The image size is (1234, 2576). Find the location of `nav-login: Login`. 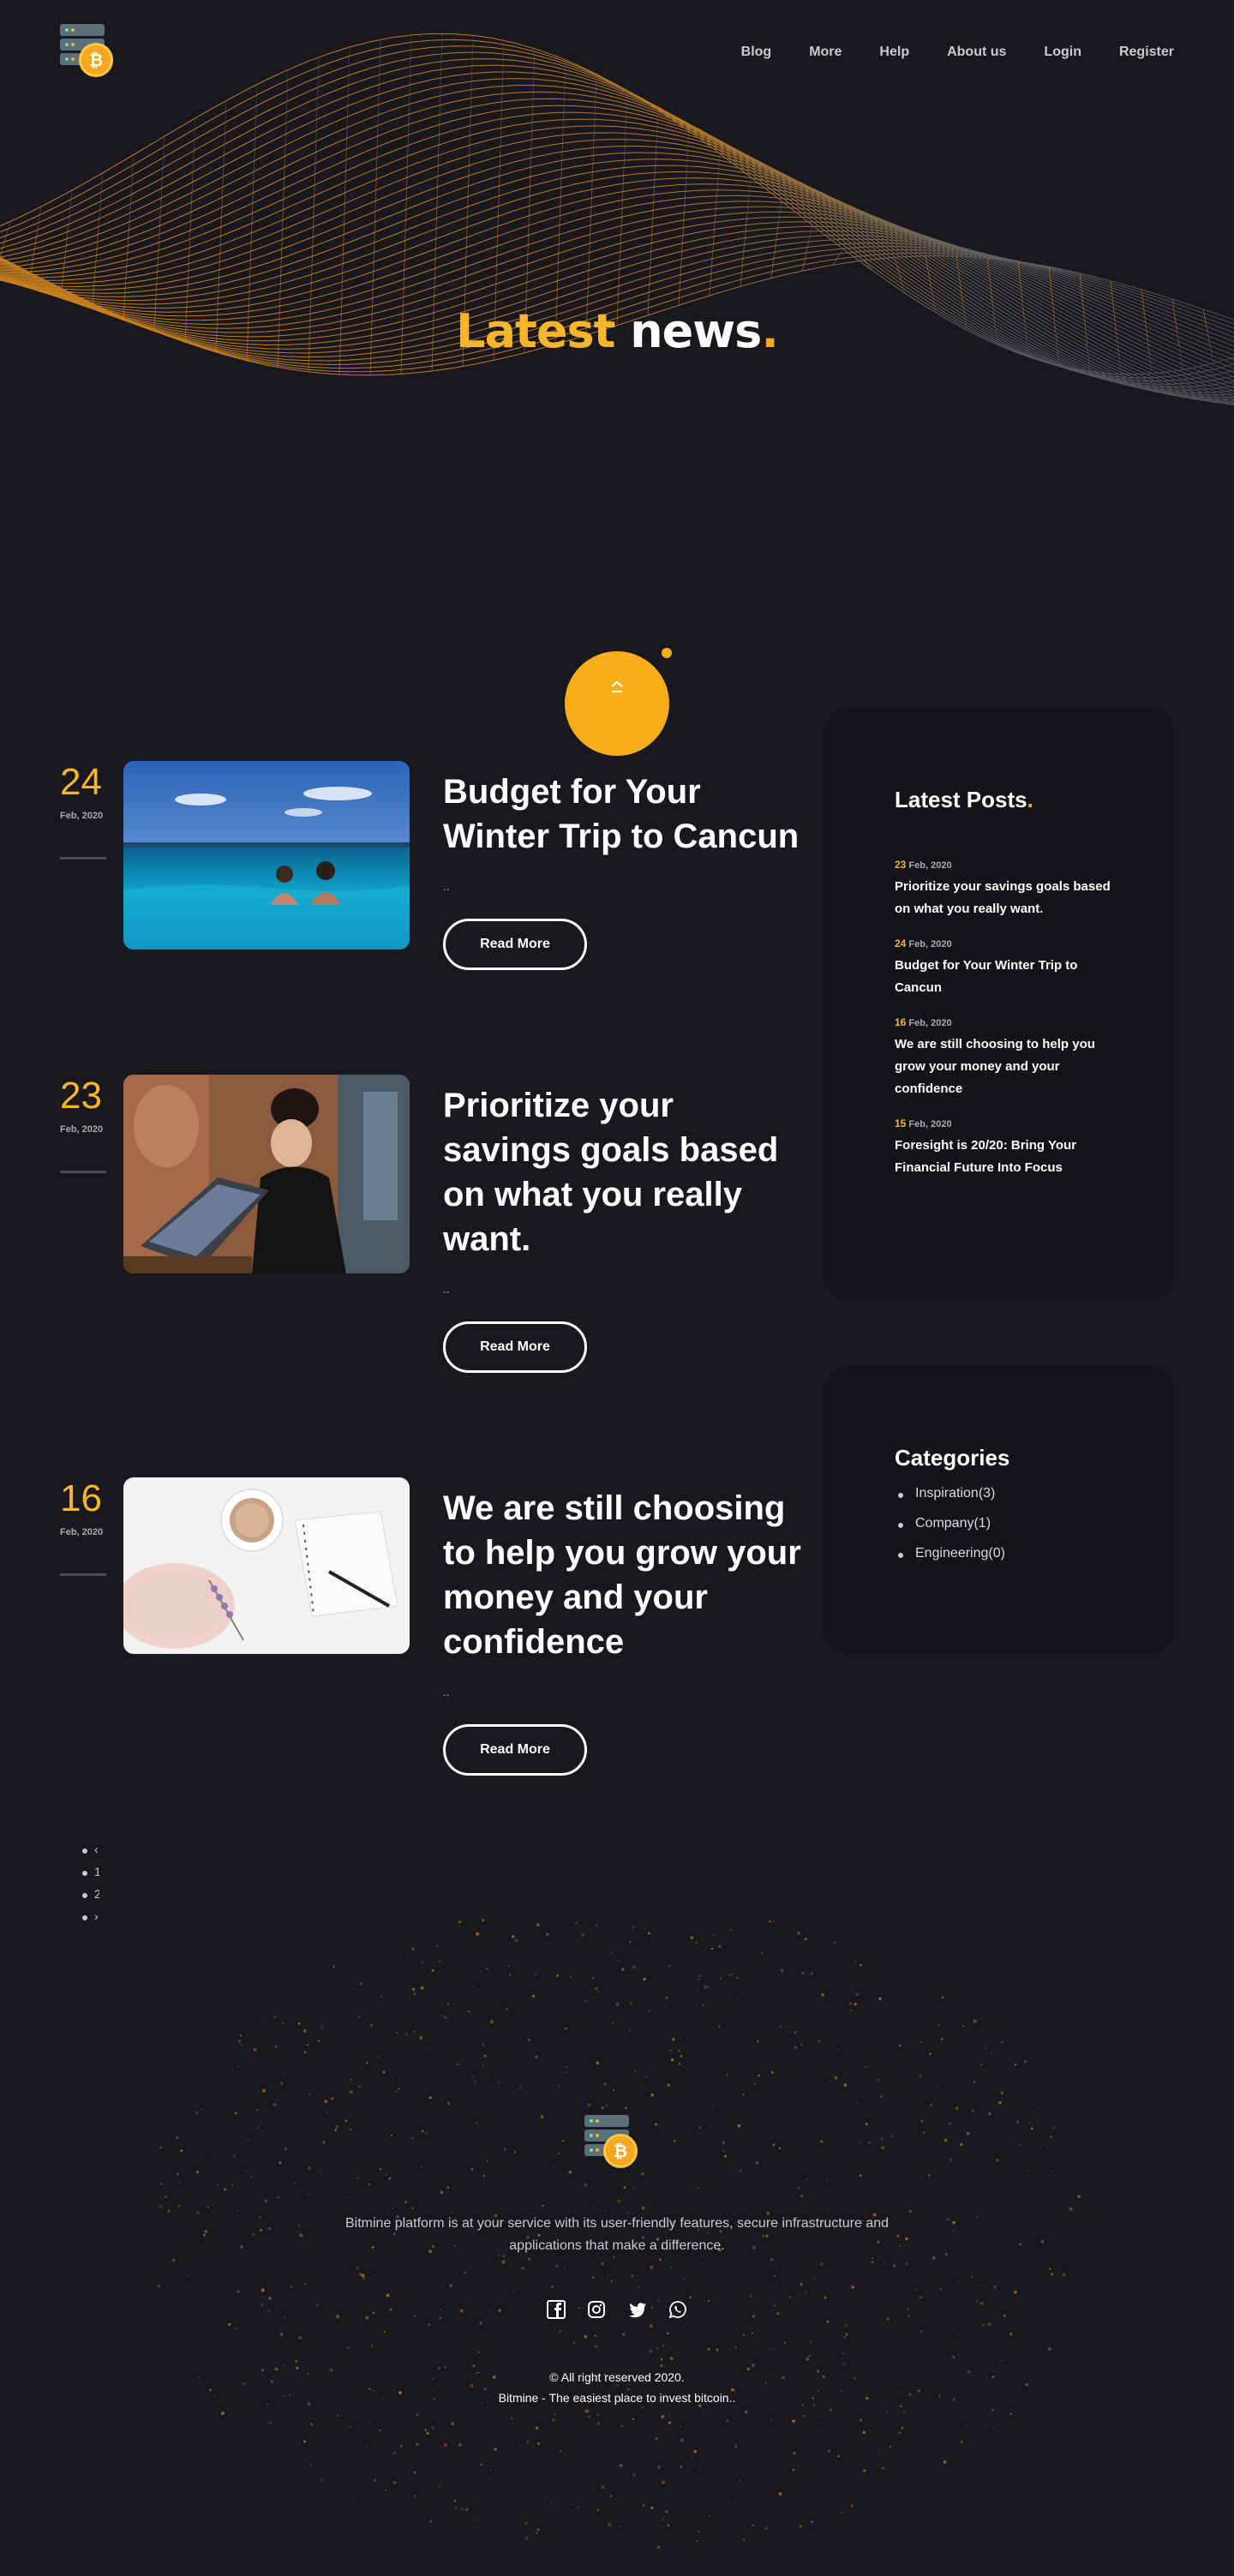

nav-login: Login is located at coordinates (1062, 52).